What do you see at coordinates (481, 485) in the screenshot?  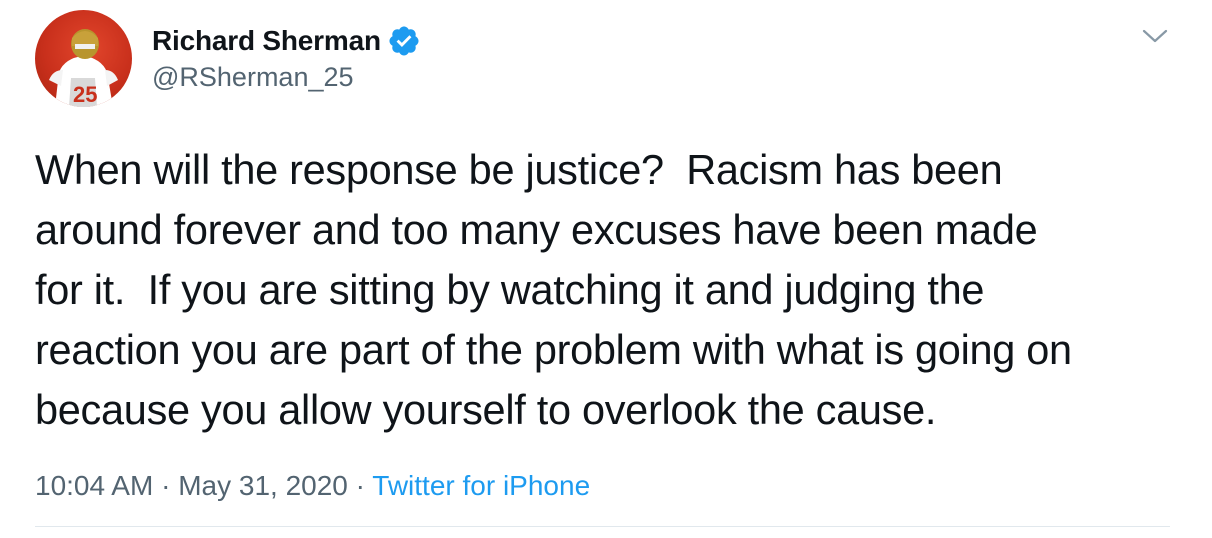 I see `tweet-source-link: Twitter for iPhone` at bounding box center [481, 485].